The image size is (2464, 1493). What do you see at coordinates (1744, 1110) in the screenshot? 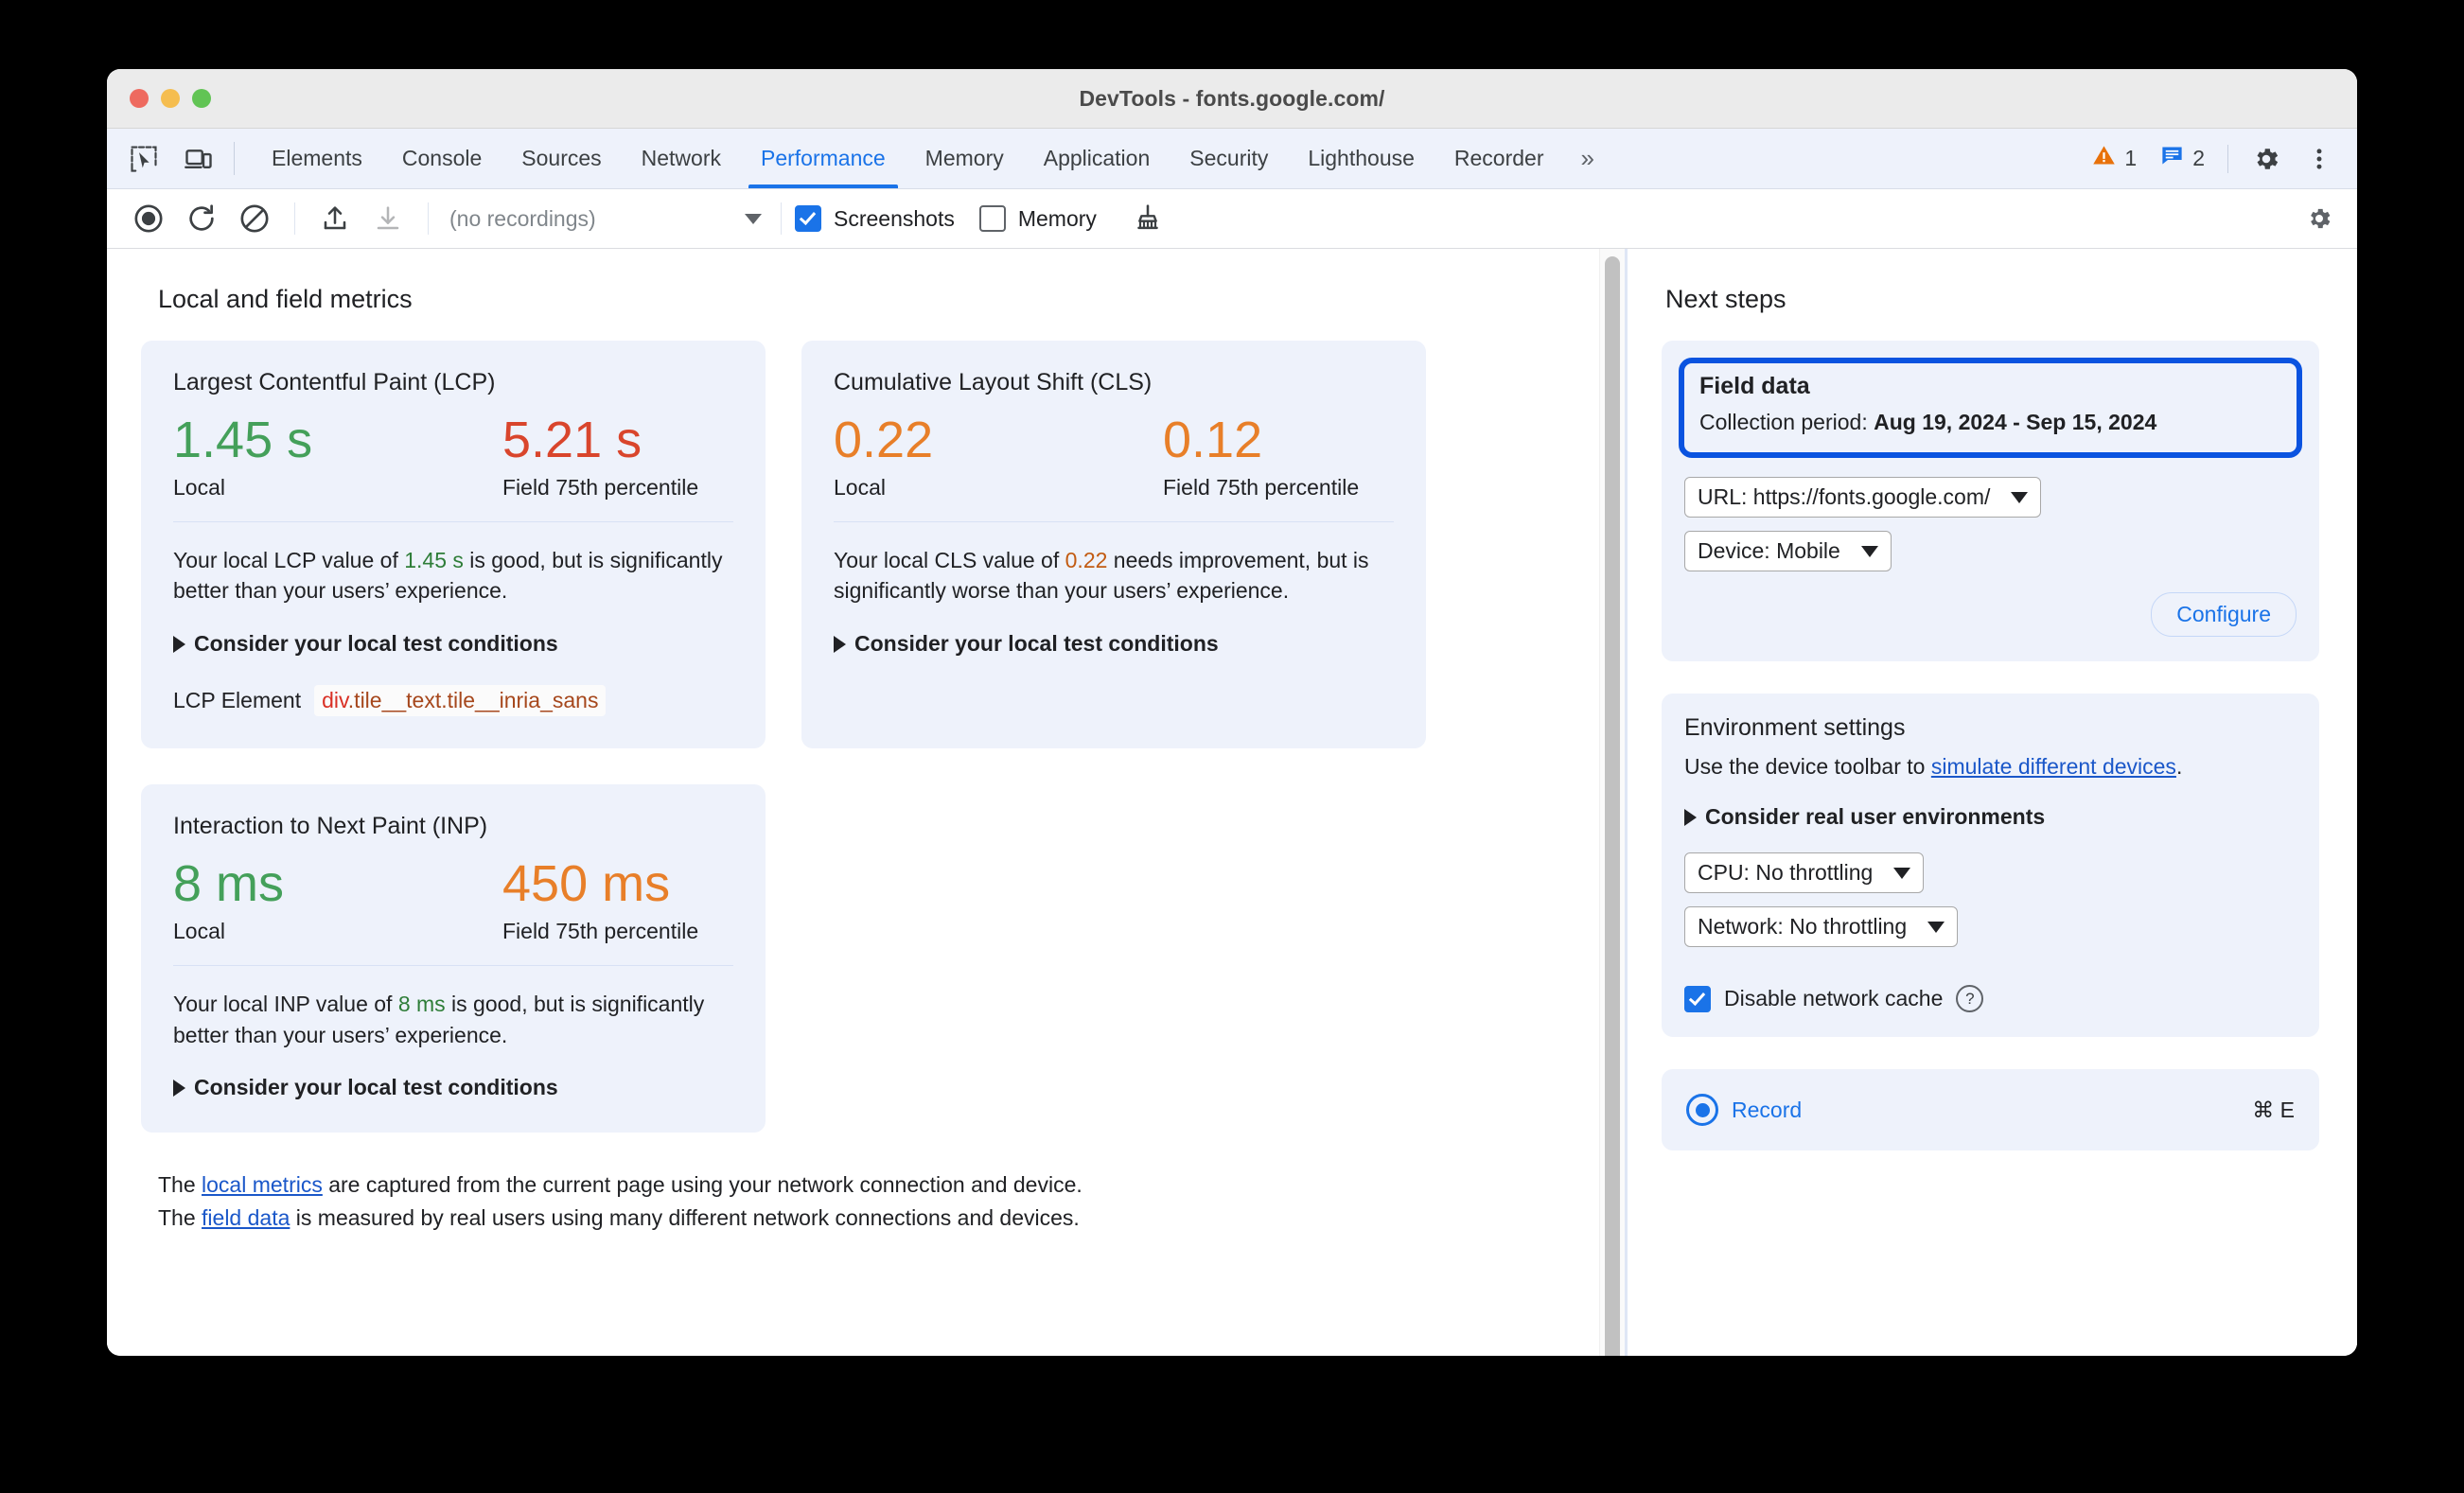
I see `record-button-content: Record` at bounding box center [1744, 1110].